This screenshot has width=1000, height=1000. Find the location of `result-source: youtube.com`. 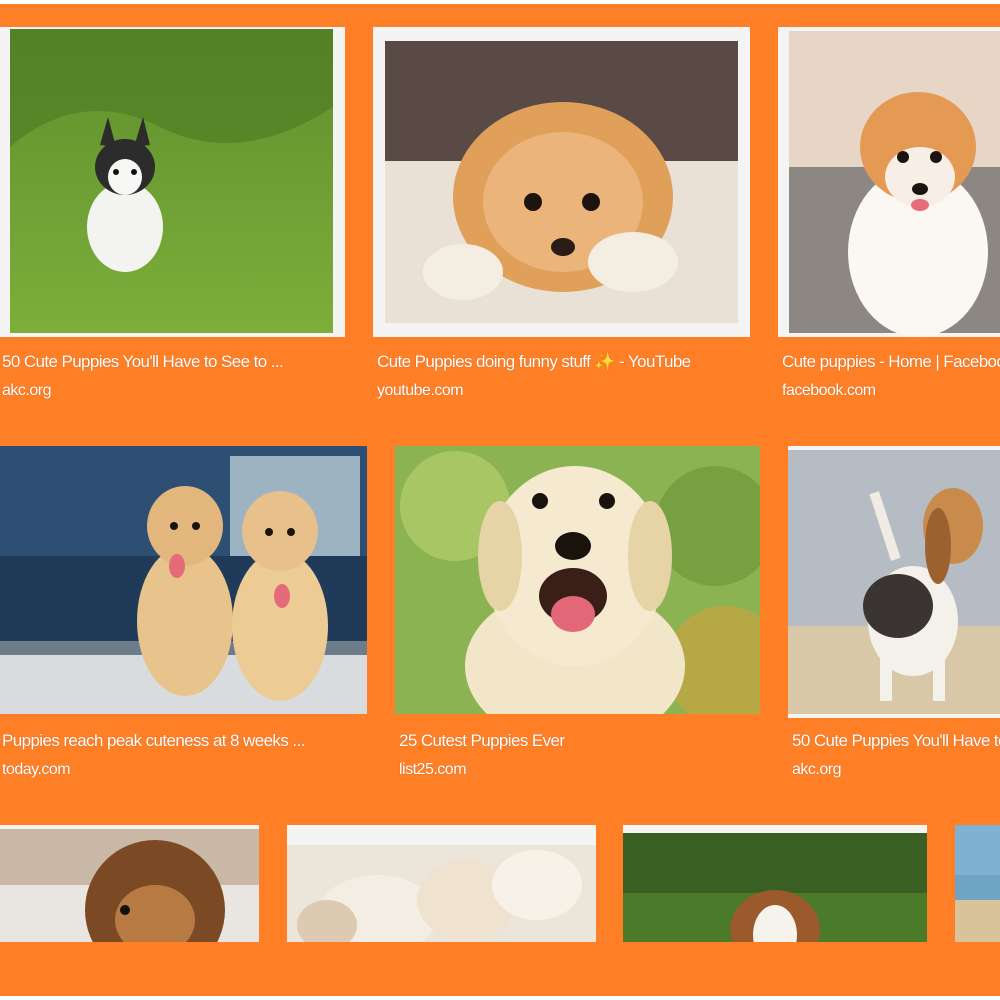

result-source: youtube.com is located at coordinates (420, 391).